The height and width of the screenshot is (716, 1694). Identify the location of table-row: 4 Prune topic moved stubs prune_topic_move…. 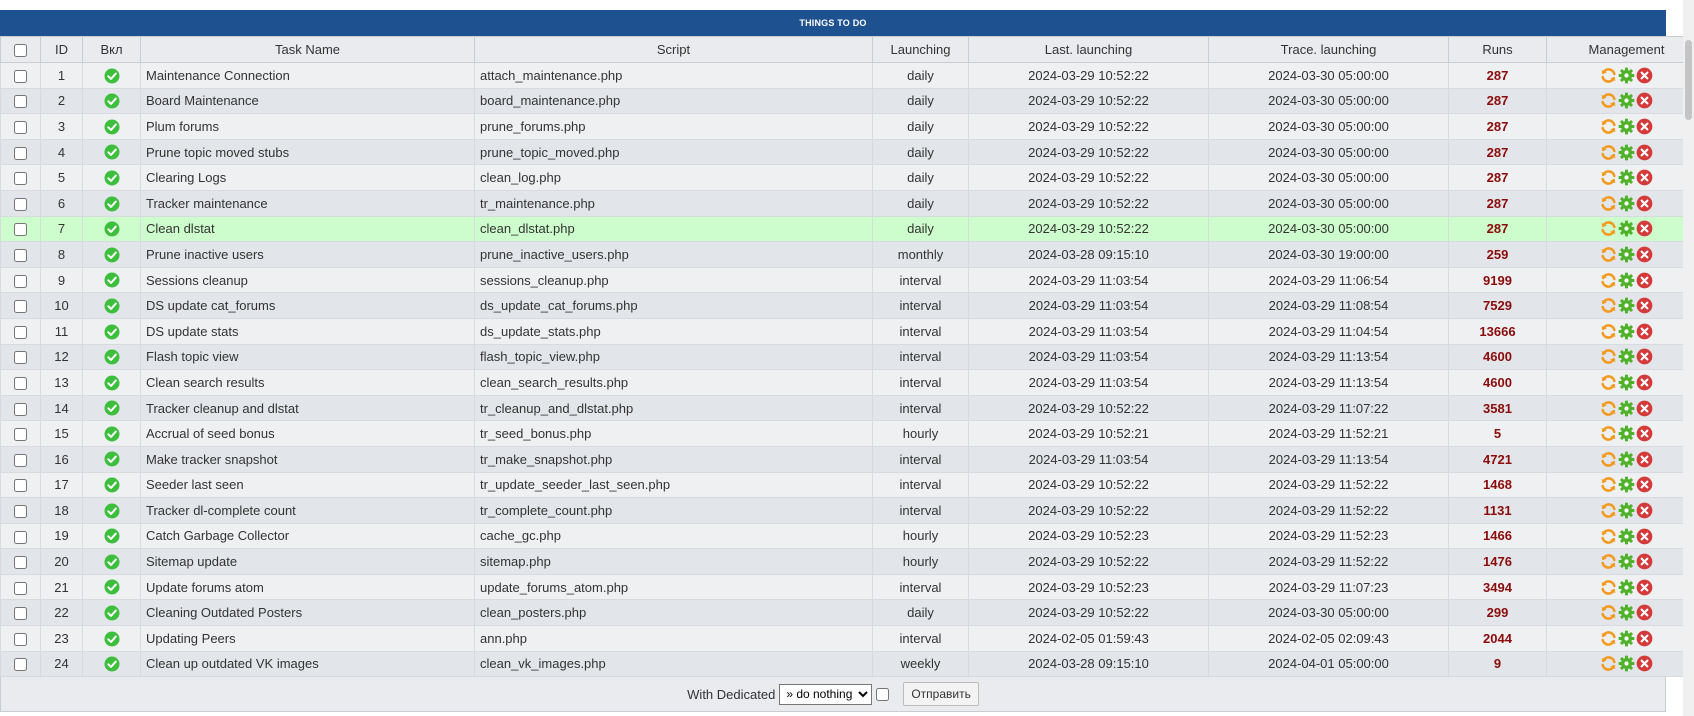
(847, 152).